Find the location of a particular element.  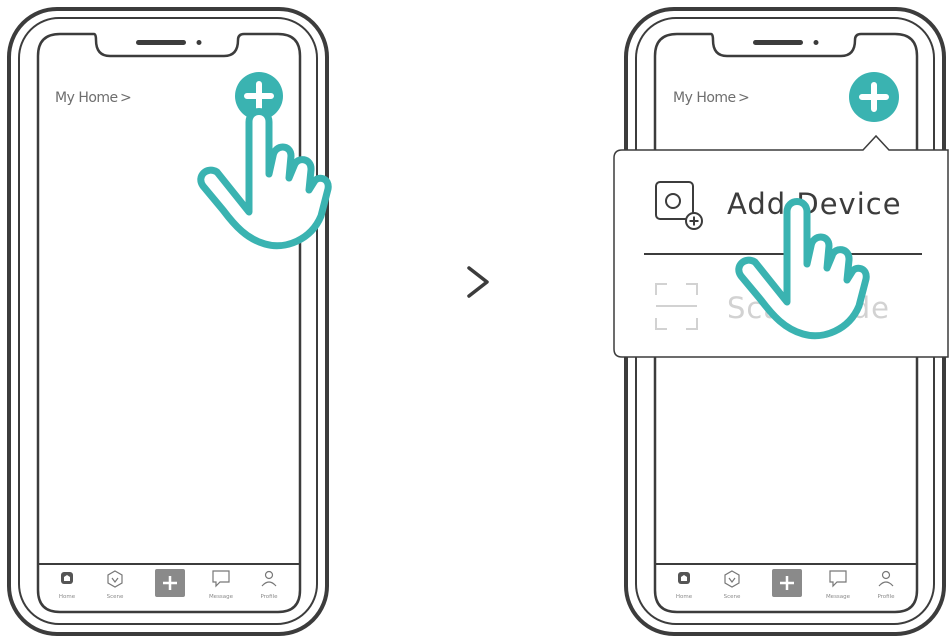

step-arrow-icon is located at coordinates (478, 282).